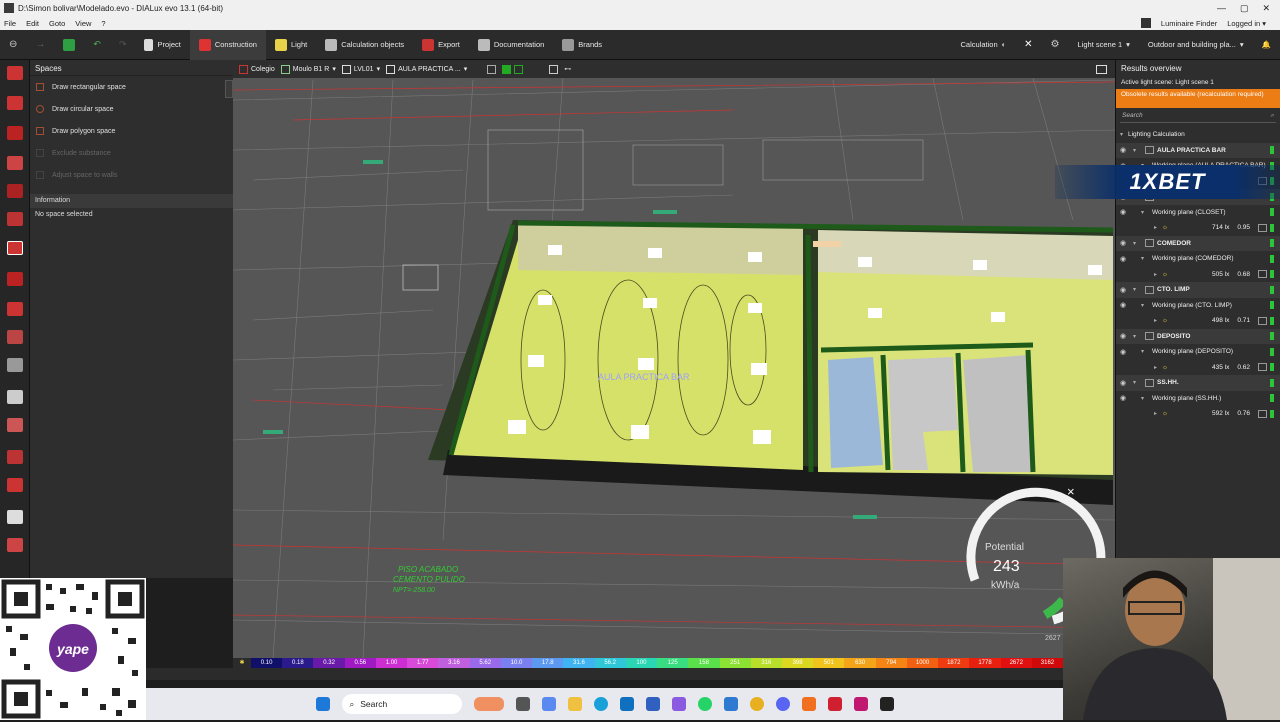  I want to click on stop-calculation-button: ✕, so click(1028, 45).